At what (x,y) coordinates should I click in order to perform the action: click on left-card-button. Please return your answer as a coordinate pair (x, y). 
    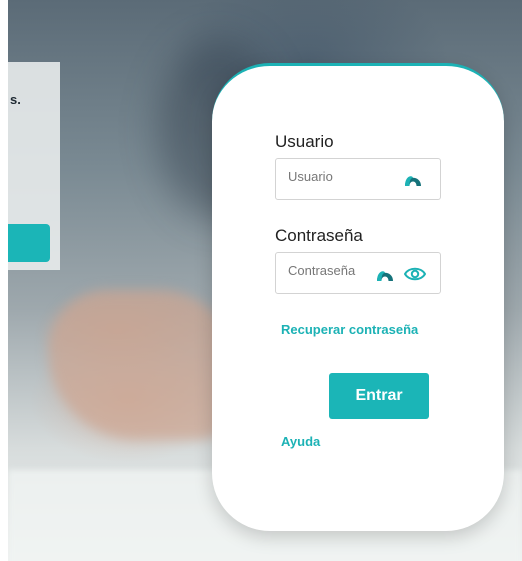
    Looking at the image, I should click on (29, 243).